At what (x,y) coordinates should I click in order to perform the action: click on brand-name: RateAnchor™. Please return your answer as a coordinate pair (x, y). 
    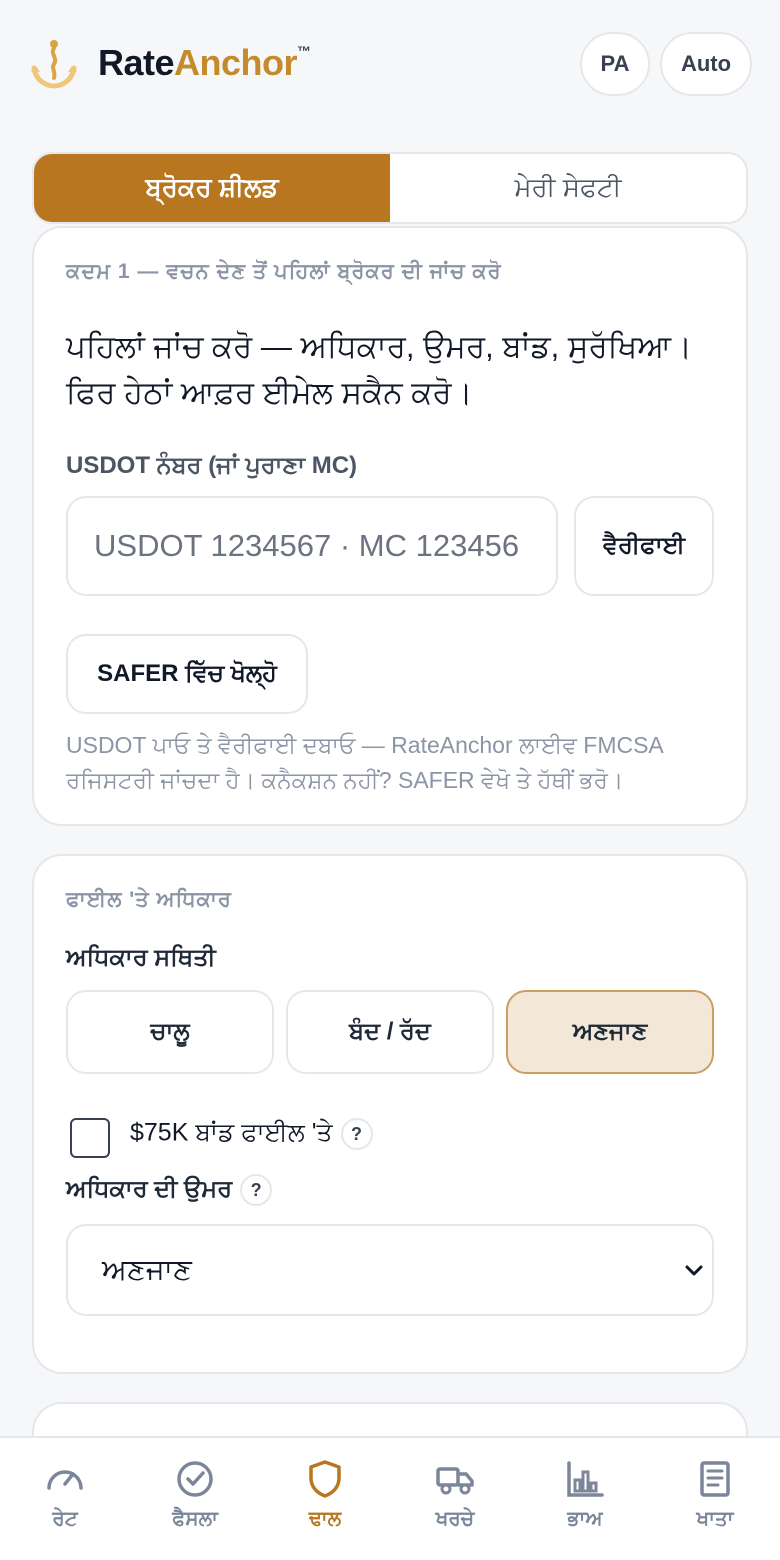
    Looking at the image, I should click on (204, 63).